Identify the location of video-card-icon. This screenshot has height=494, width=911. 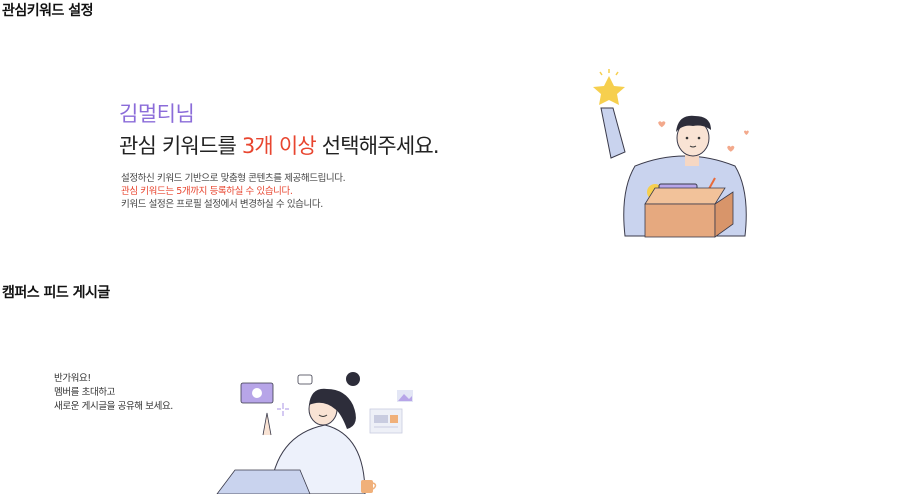
(257, 393).